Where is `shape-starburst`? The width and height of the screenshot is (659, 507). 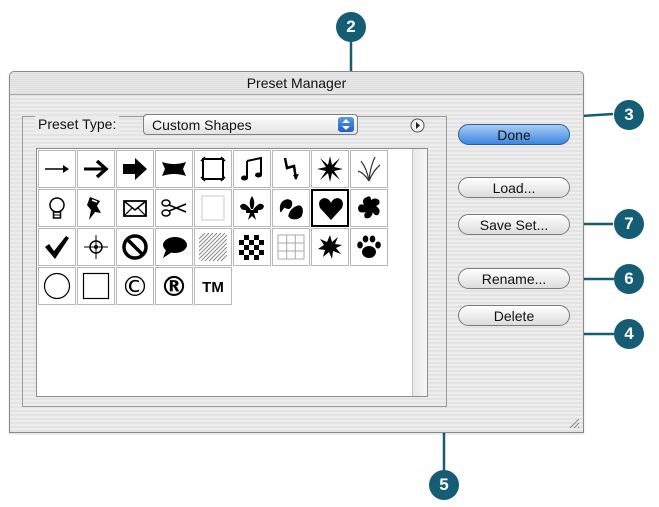 shape-starburst is located at coordinates (330, 169).